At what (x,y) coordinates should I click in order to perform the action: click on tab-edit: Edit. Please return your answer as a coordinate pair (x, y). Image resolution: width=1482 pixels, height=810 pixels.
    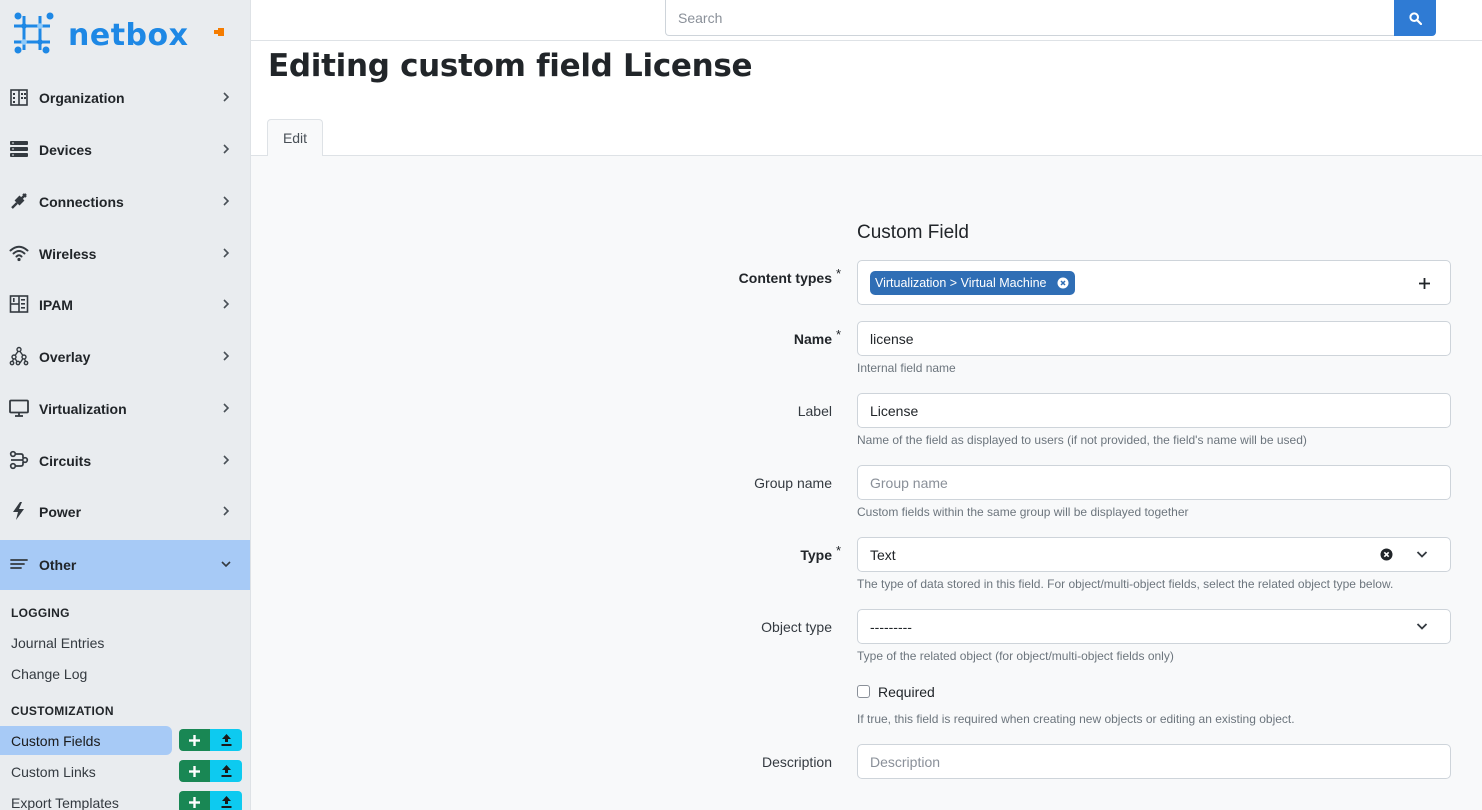
    Looking at the image, I should click on (295, 137).